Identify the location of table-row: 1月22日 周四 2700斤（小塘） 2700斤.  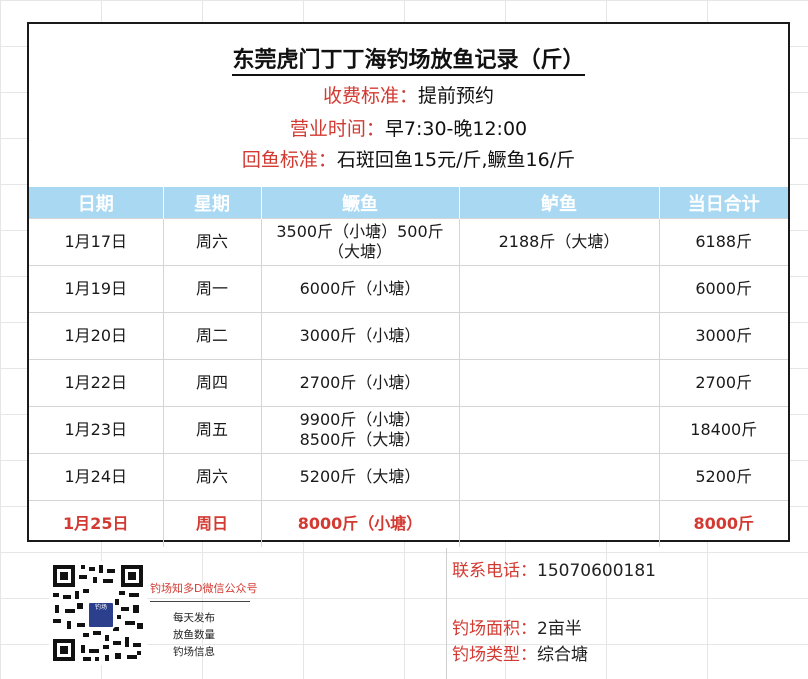
(408, 383).